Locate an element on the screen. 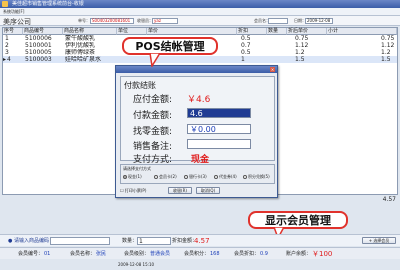 This screenshot has height=270, width=400. payment-heading: 付款结账 is located at coordinates (140, 85).